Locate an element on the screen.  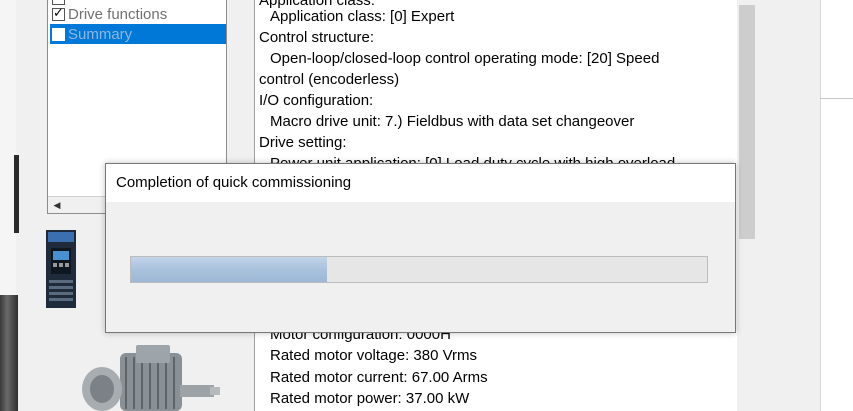
progress-bar-fill is located at coordinates (229, 269).